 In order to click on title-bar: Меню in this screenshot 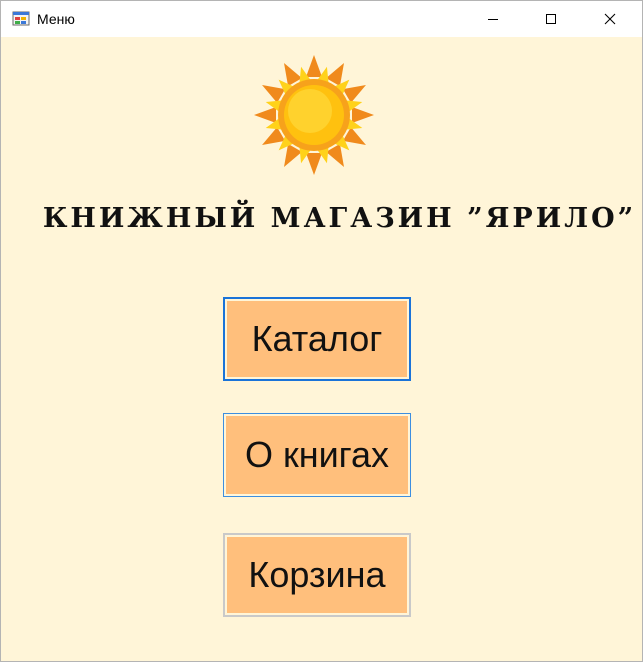, I will do `click(321, 19)`.